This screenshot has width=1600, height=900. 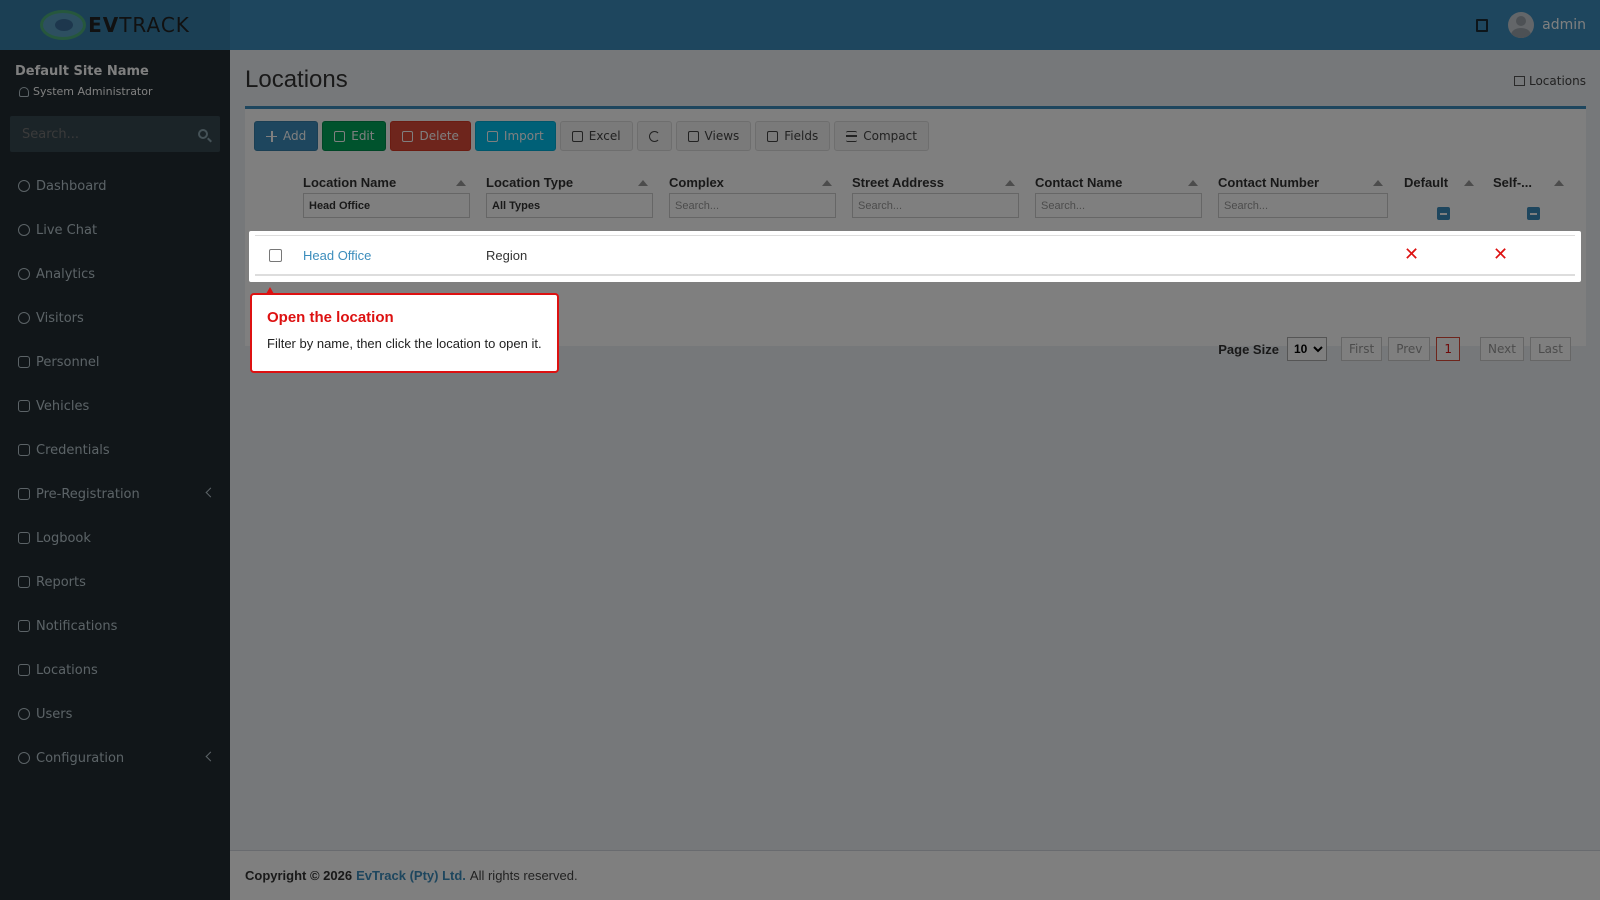 I want to click on location-type-cell: Region, so click(x=507, y=255).